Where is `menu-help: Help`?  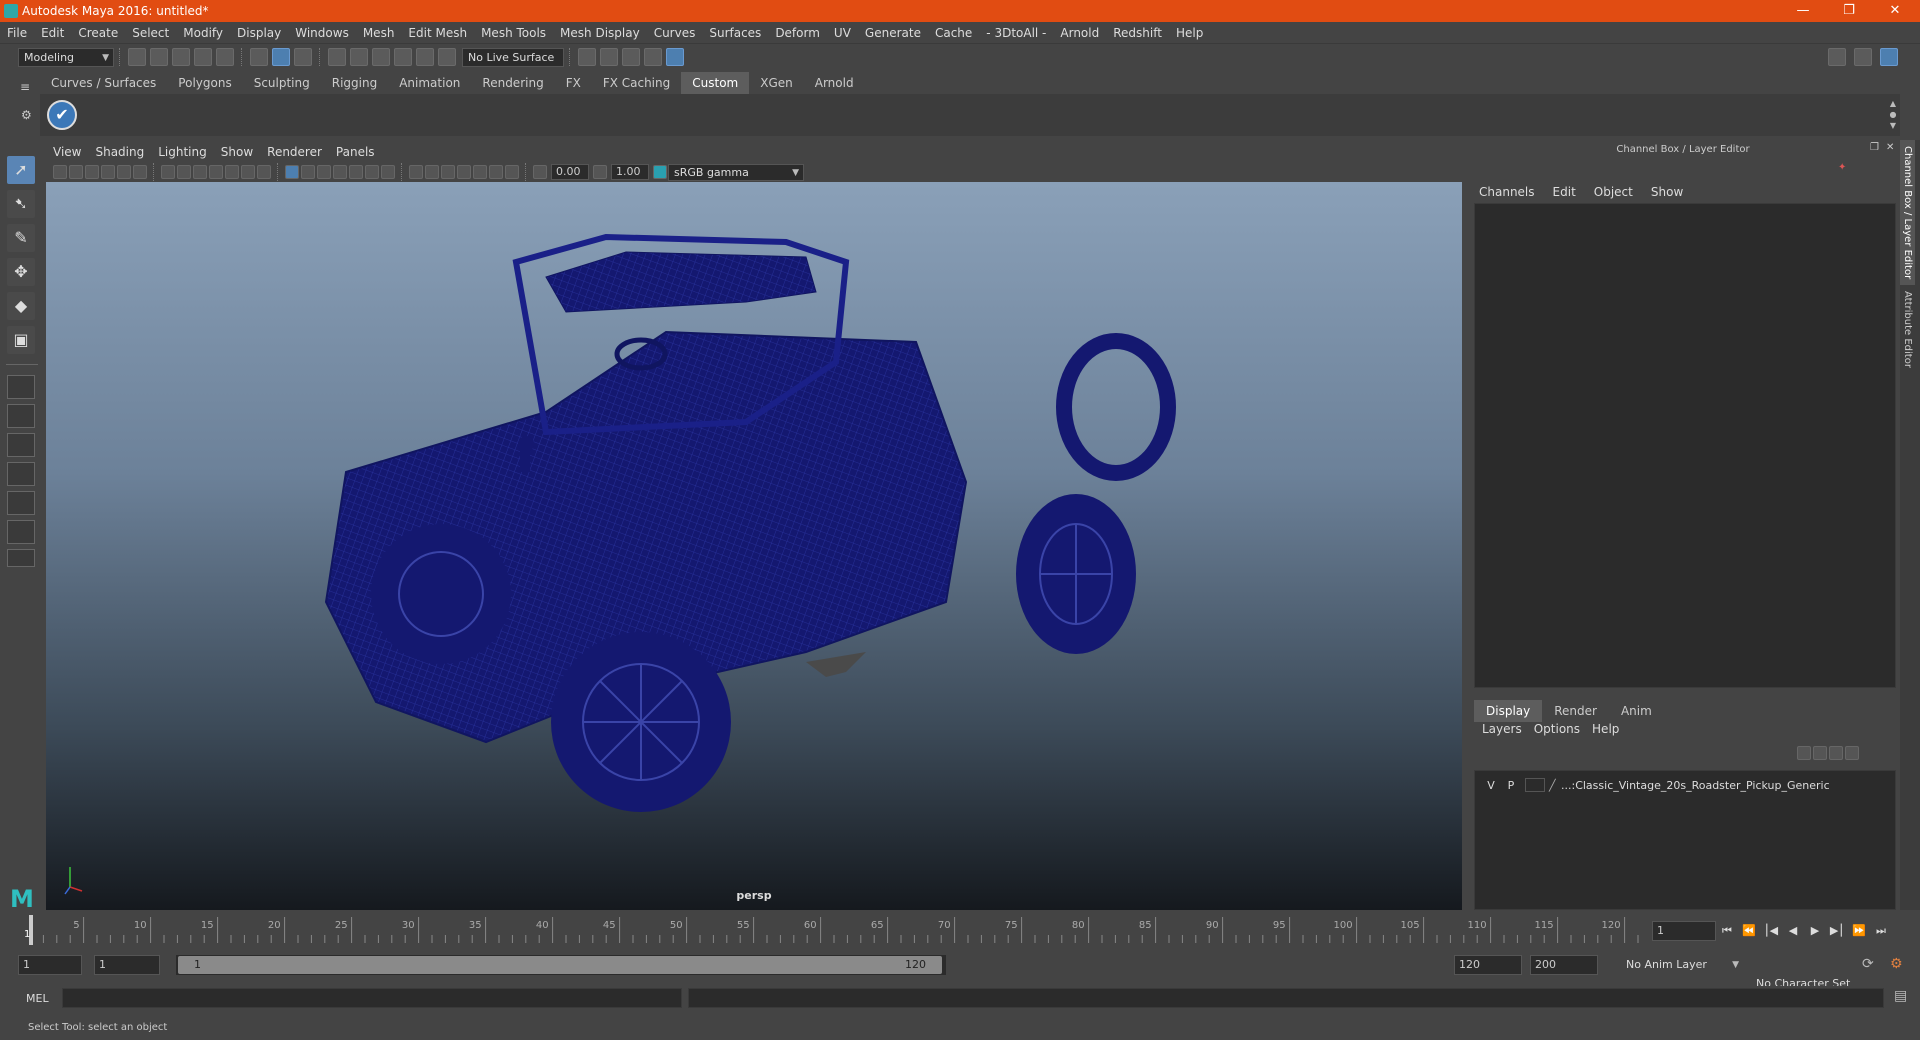 menu-help: Help is located at coordinates (1189, 33).